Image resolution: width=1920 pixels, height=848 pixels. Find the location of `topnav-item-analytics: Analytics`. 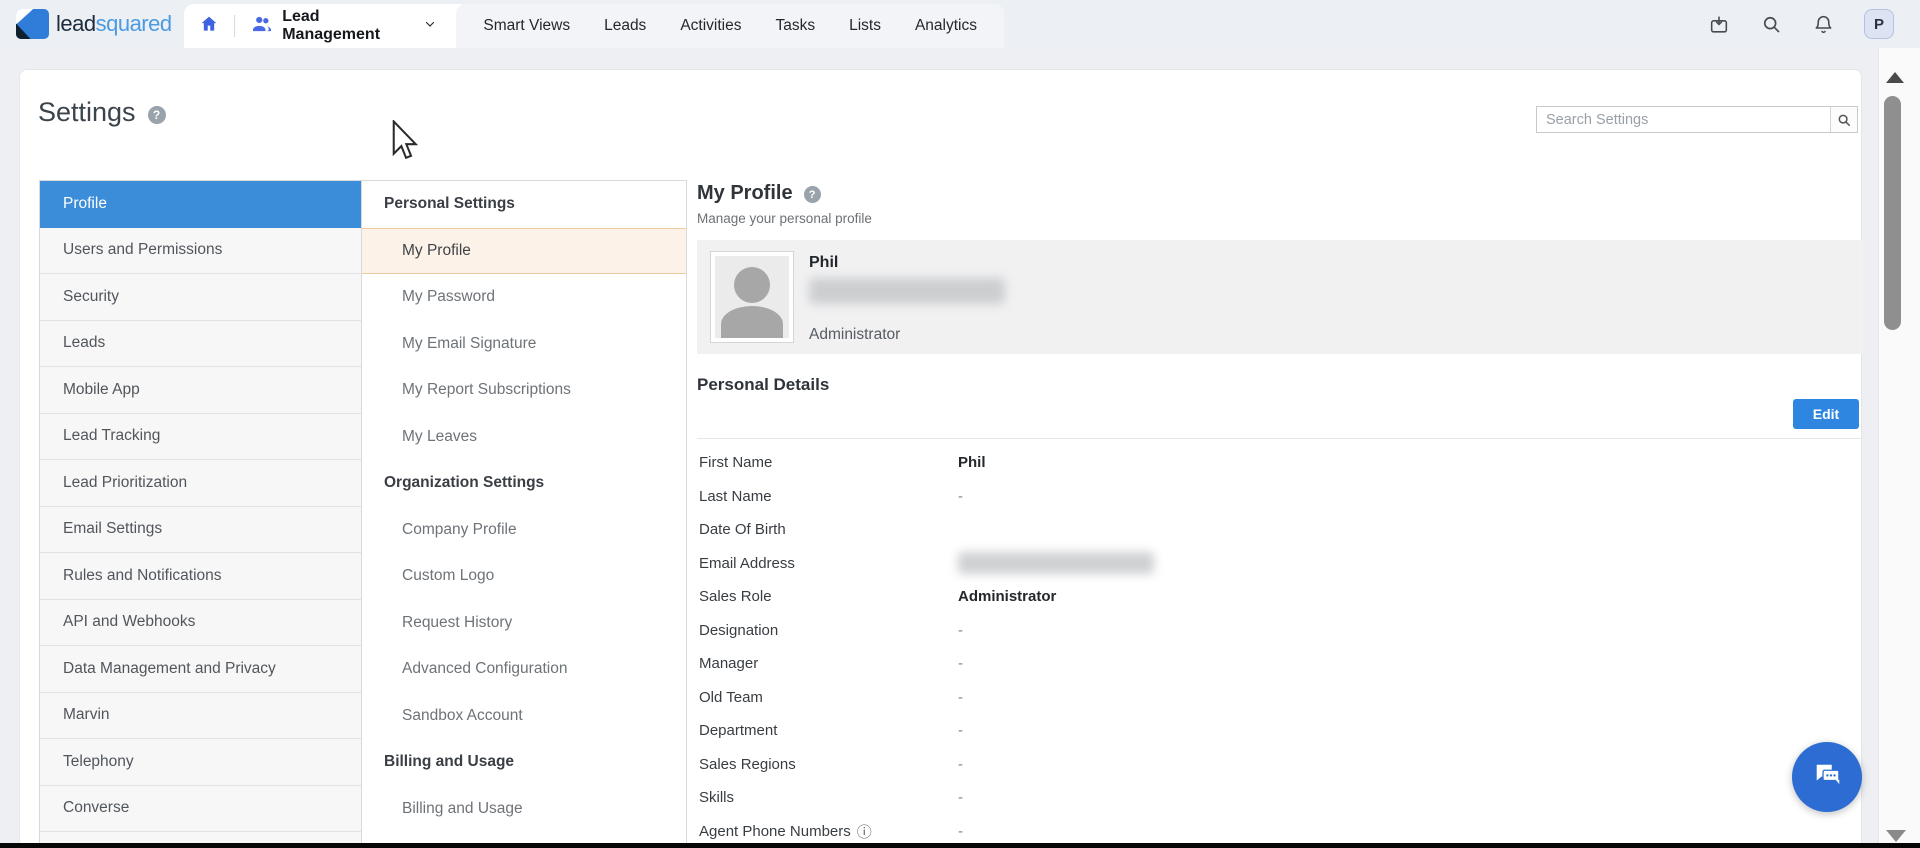

topnav-item-analytics: Analytics is located at coordinates (946, 26).